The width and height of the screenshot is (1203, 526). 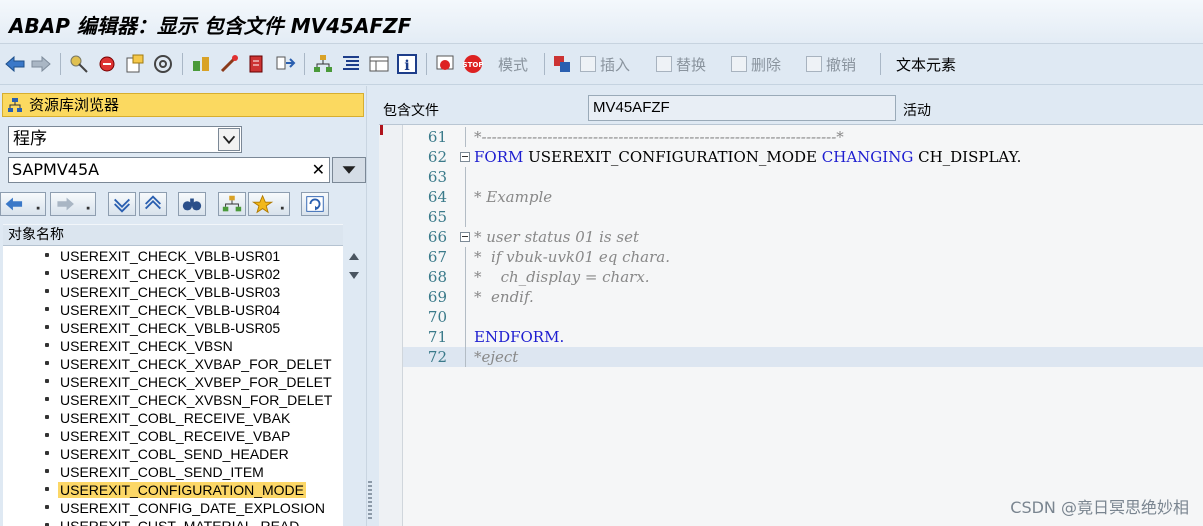 What do you see at coordinates (189, 364) in the screenshot?
I see `tree-item: USEREXIT_CHECK_XVBAP_FOR_DELET` at bounding box center [189, 364].